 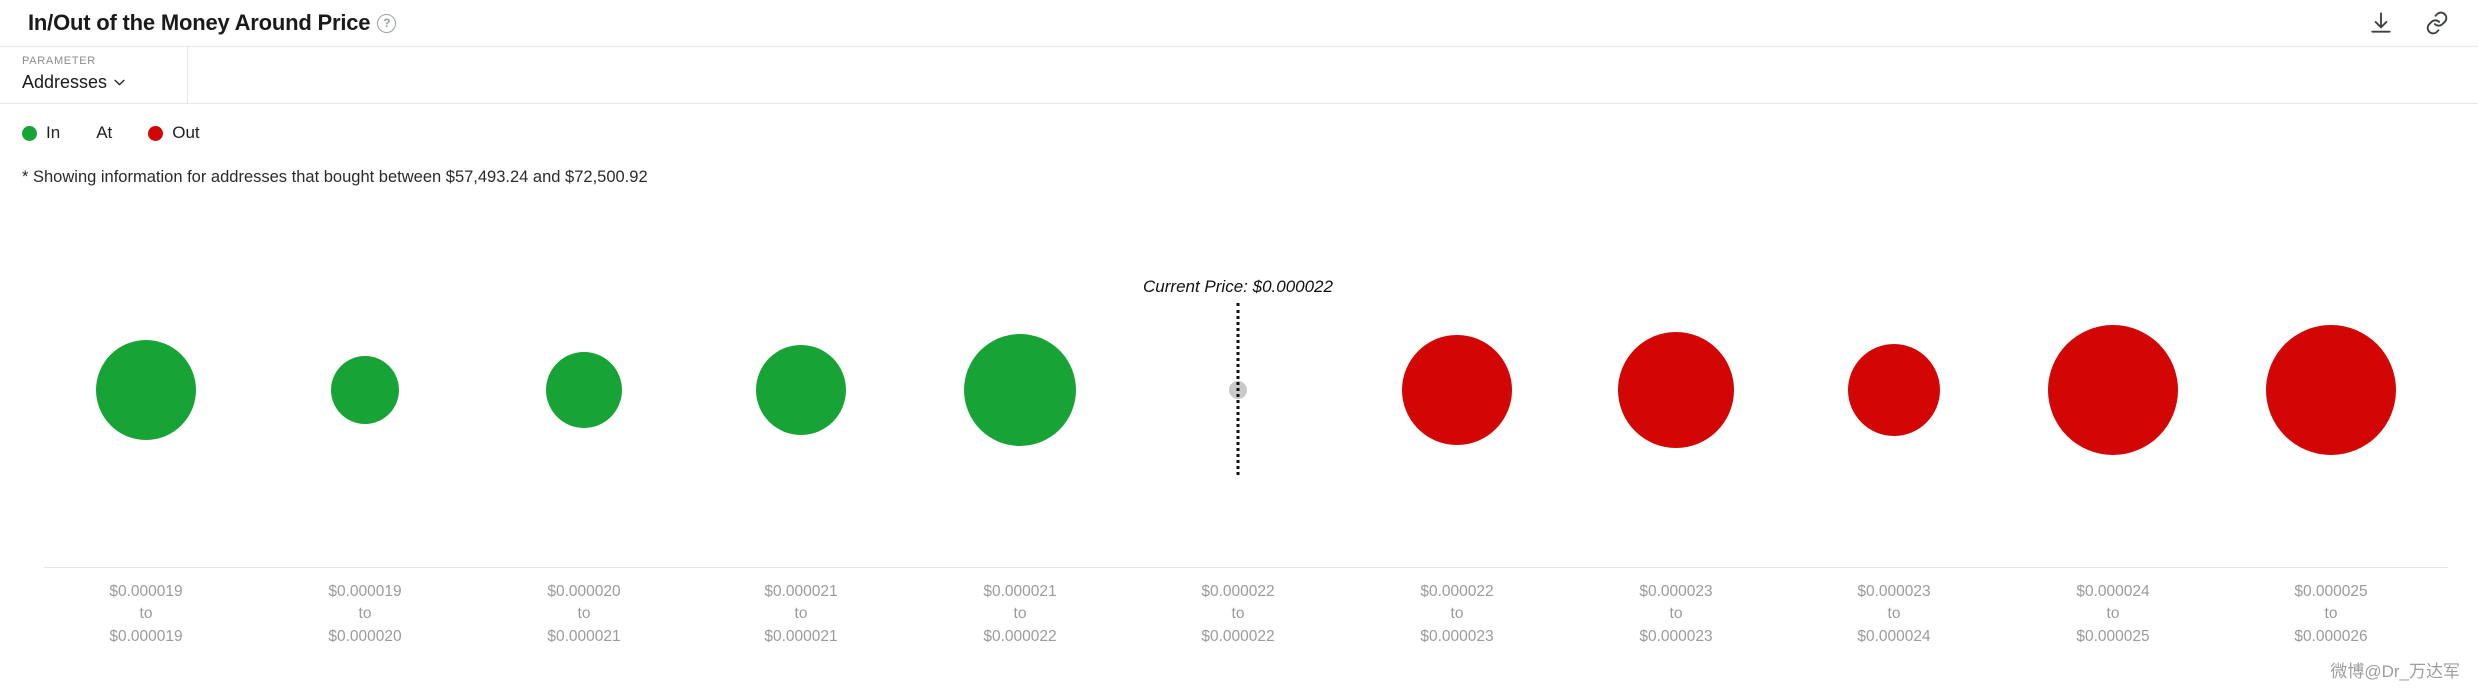 What do you see at coordinates (584, 614) in the screenshot?
I see `x-axis-tick-2: $0.000020 to $0.000021` at bounding box center [584, 614].